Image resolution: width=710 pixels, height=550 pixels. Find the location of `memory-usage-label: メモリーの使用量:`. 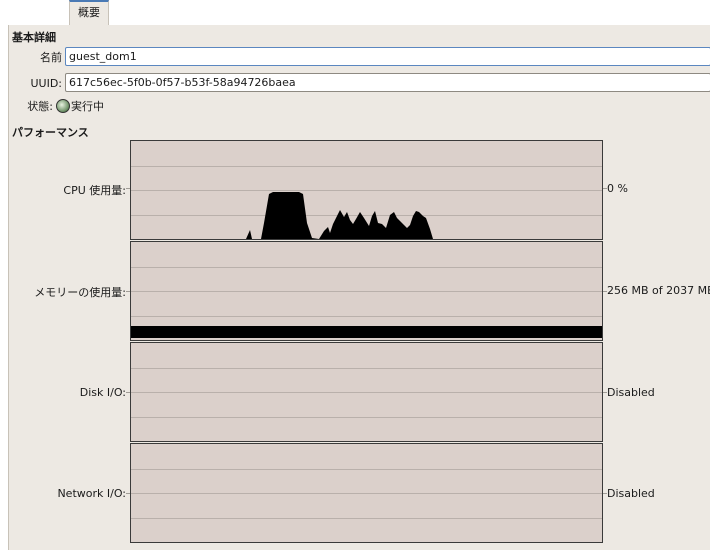

memory-usage-label: メモリーの使用量: is located at coordinates (80, 292).